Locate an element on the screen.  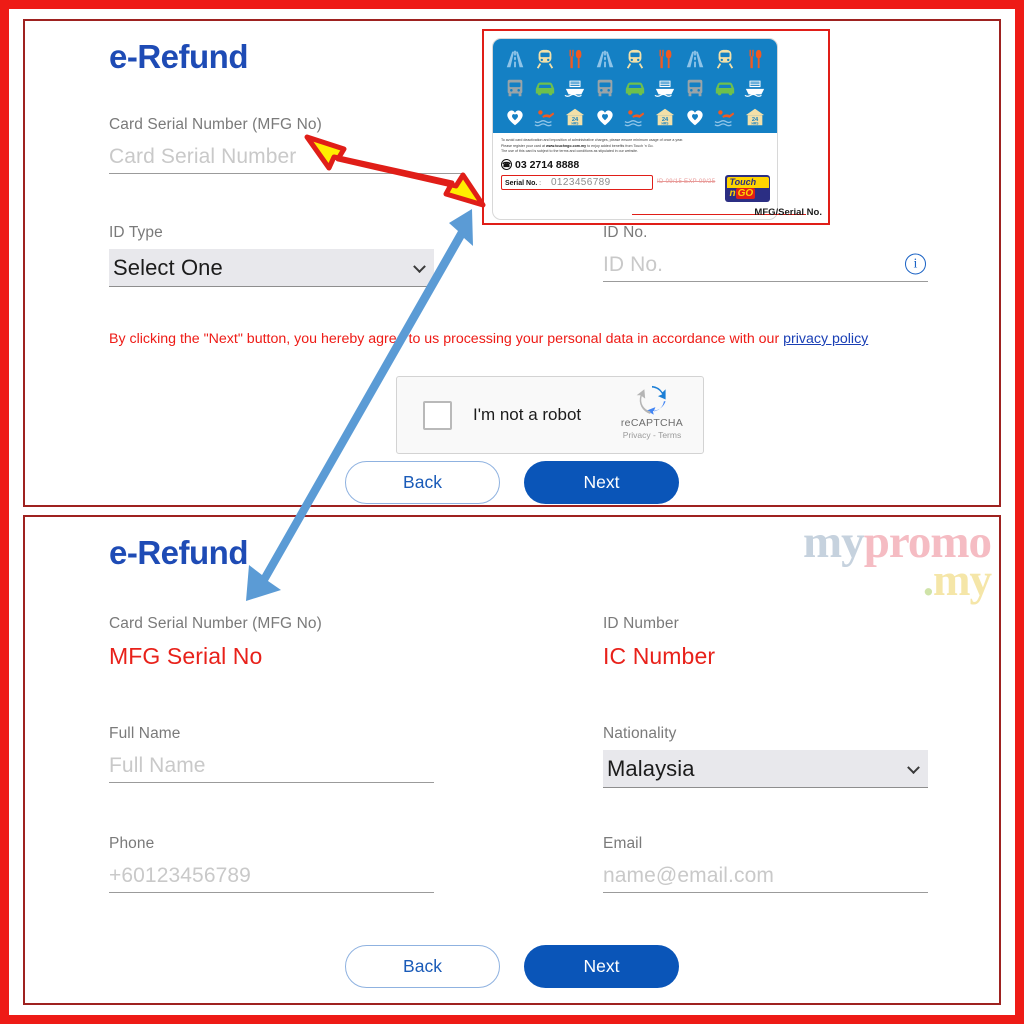
tng-logo-n: n is located at coordinates (732, 193).